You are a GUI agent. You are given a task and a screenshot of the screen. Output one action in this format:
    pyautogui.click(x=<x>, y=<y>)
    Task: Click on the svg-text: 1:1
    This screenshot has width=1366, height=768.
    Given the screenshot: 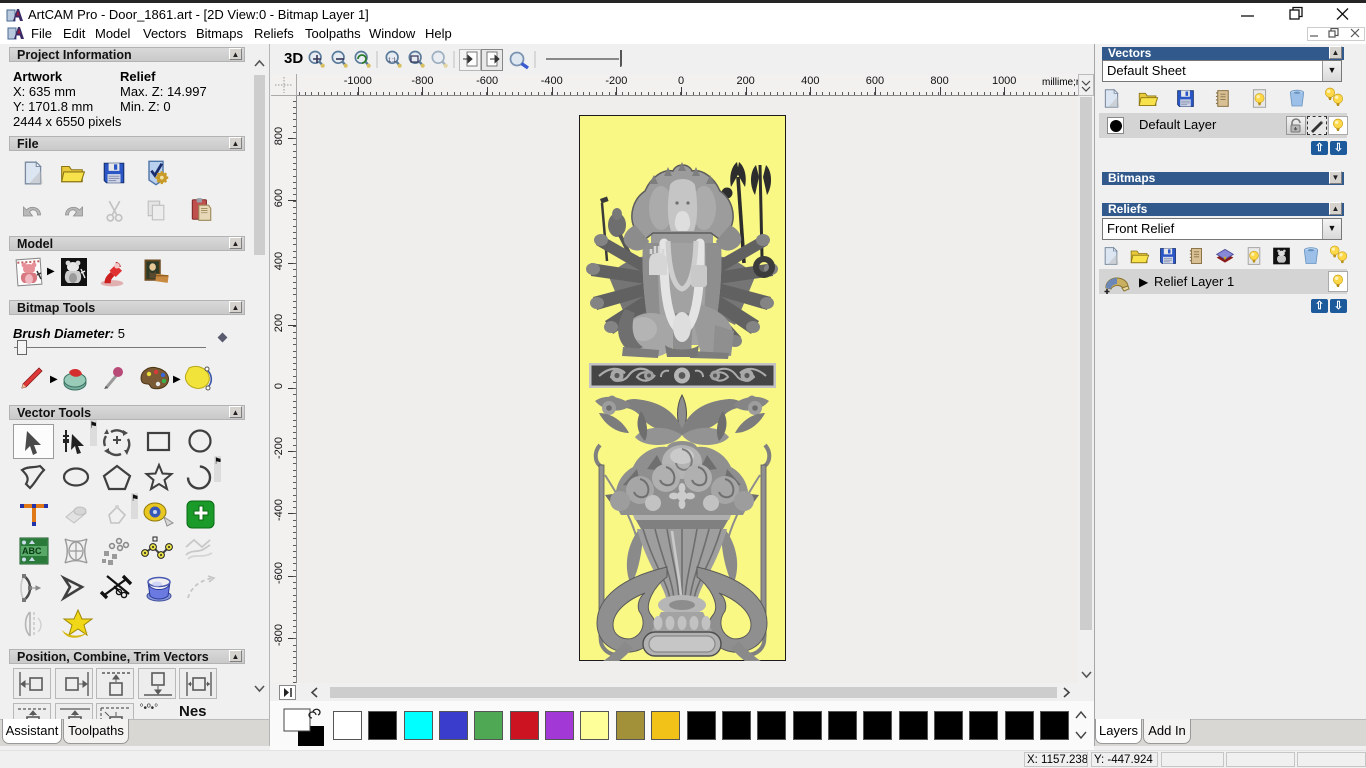 What is the action you would take?
    pyautogui.click(x=392, y=61)
    